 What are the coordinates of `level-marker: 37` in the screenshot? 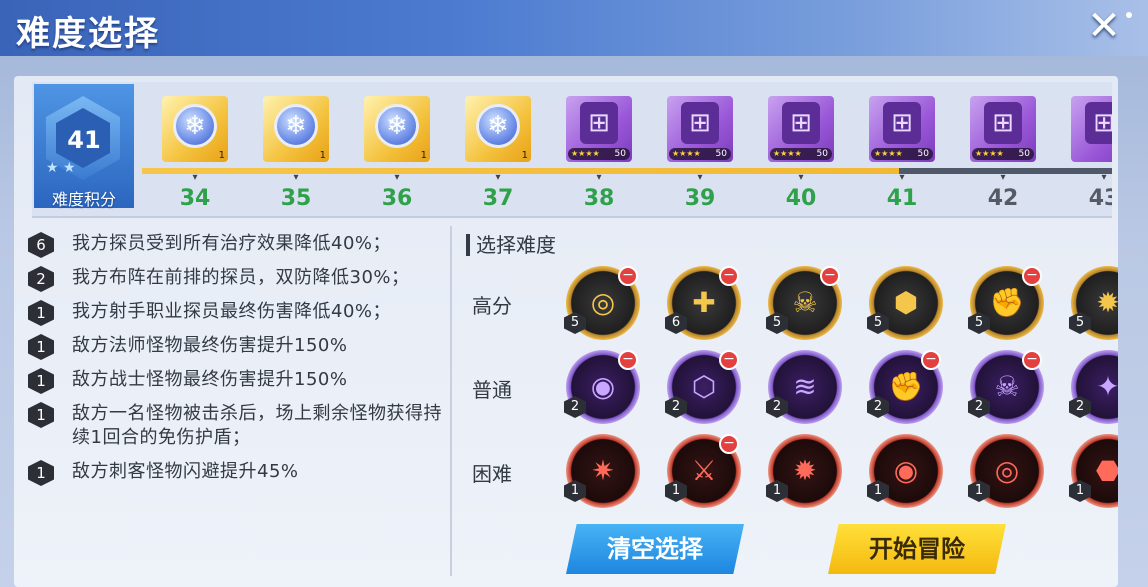 It's located at (498, 191).